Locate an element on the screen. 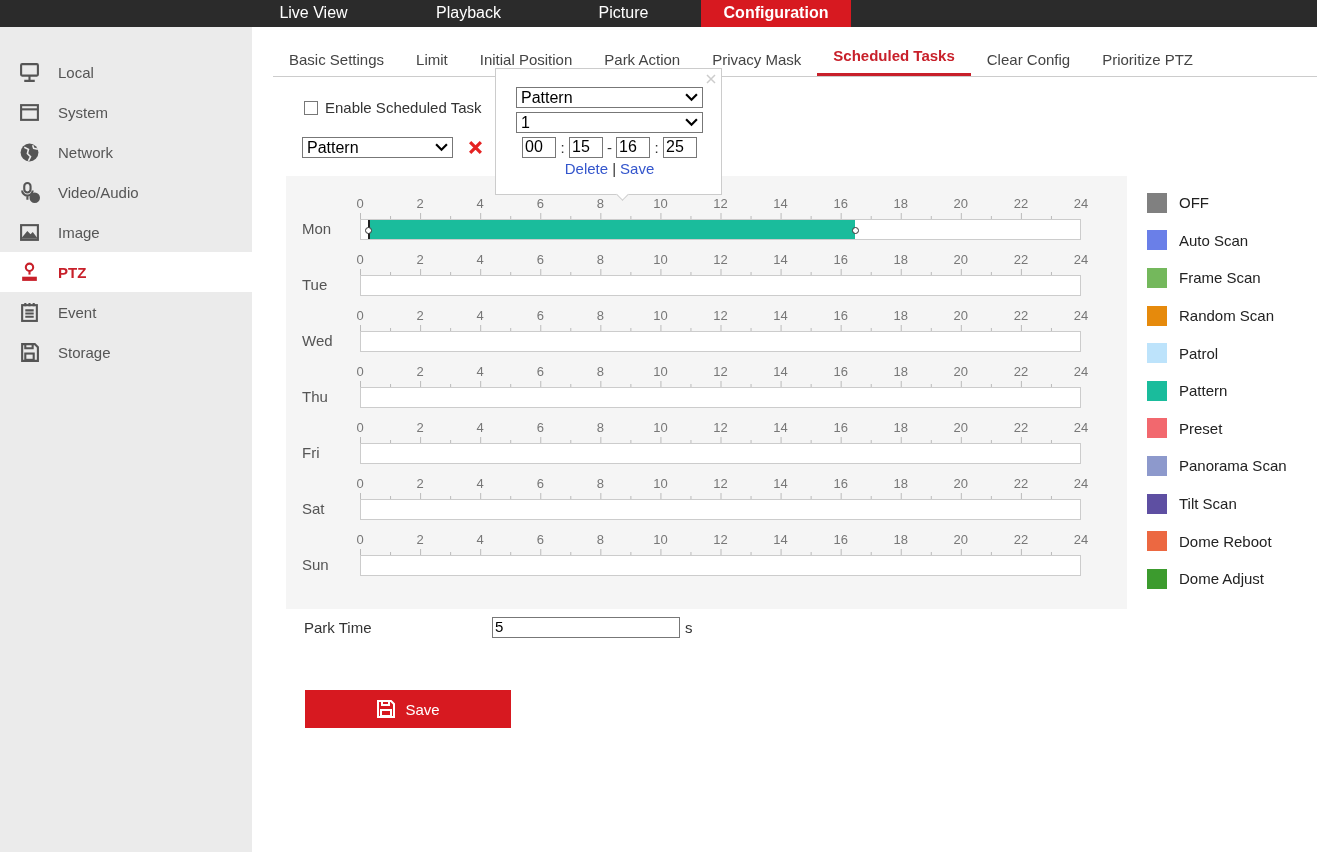  sidebar-item: Video/Audio is located at coordinates (126, 192).